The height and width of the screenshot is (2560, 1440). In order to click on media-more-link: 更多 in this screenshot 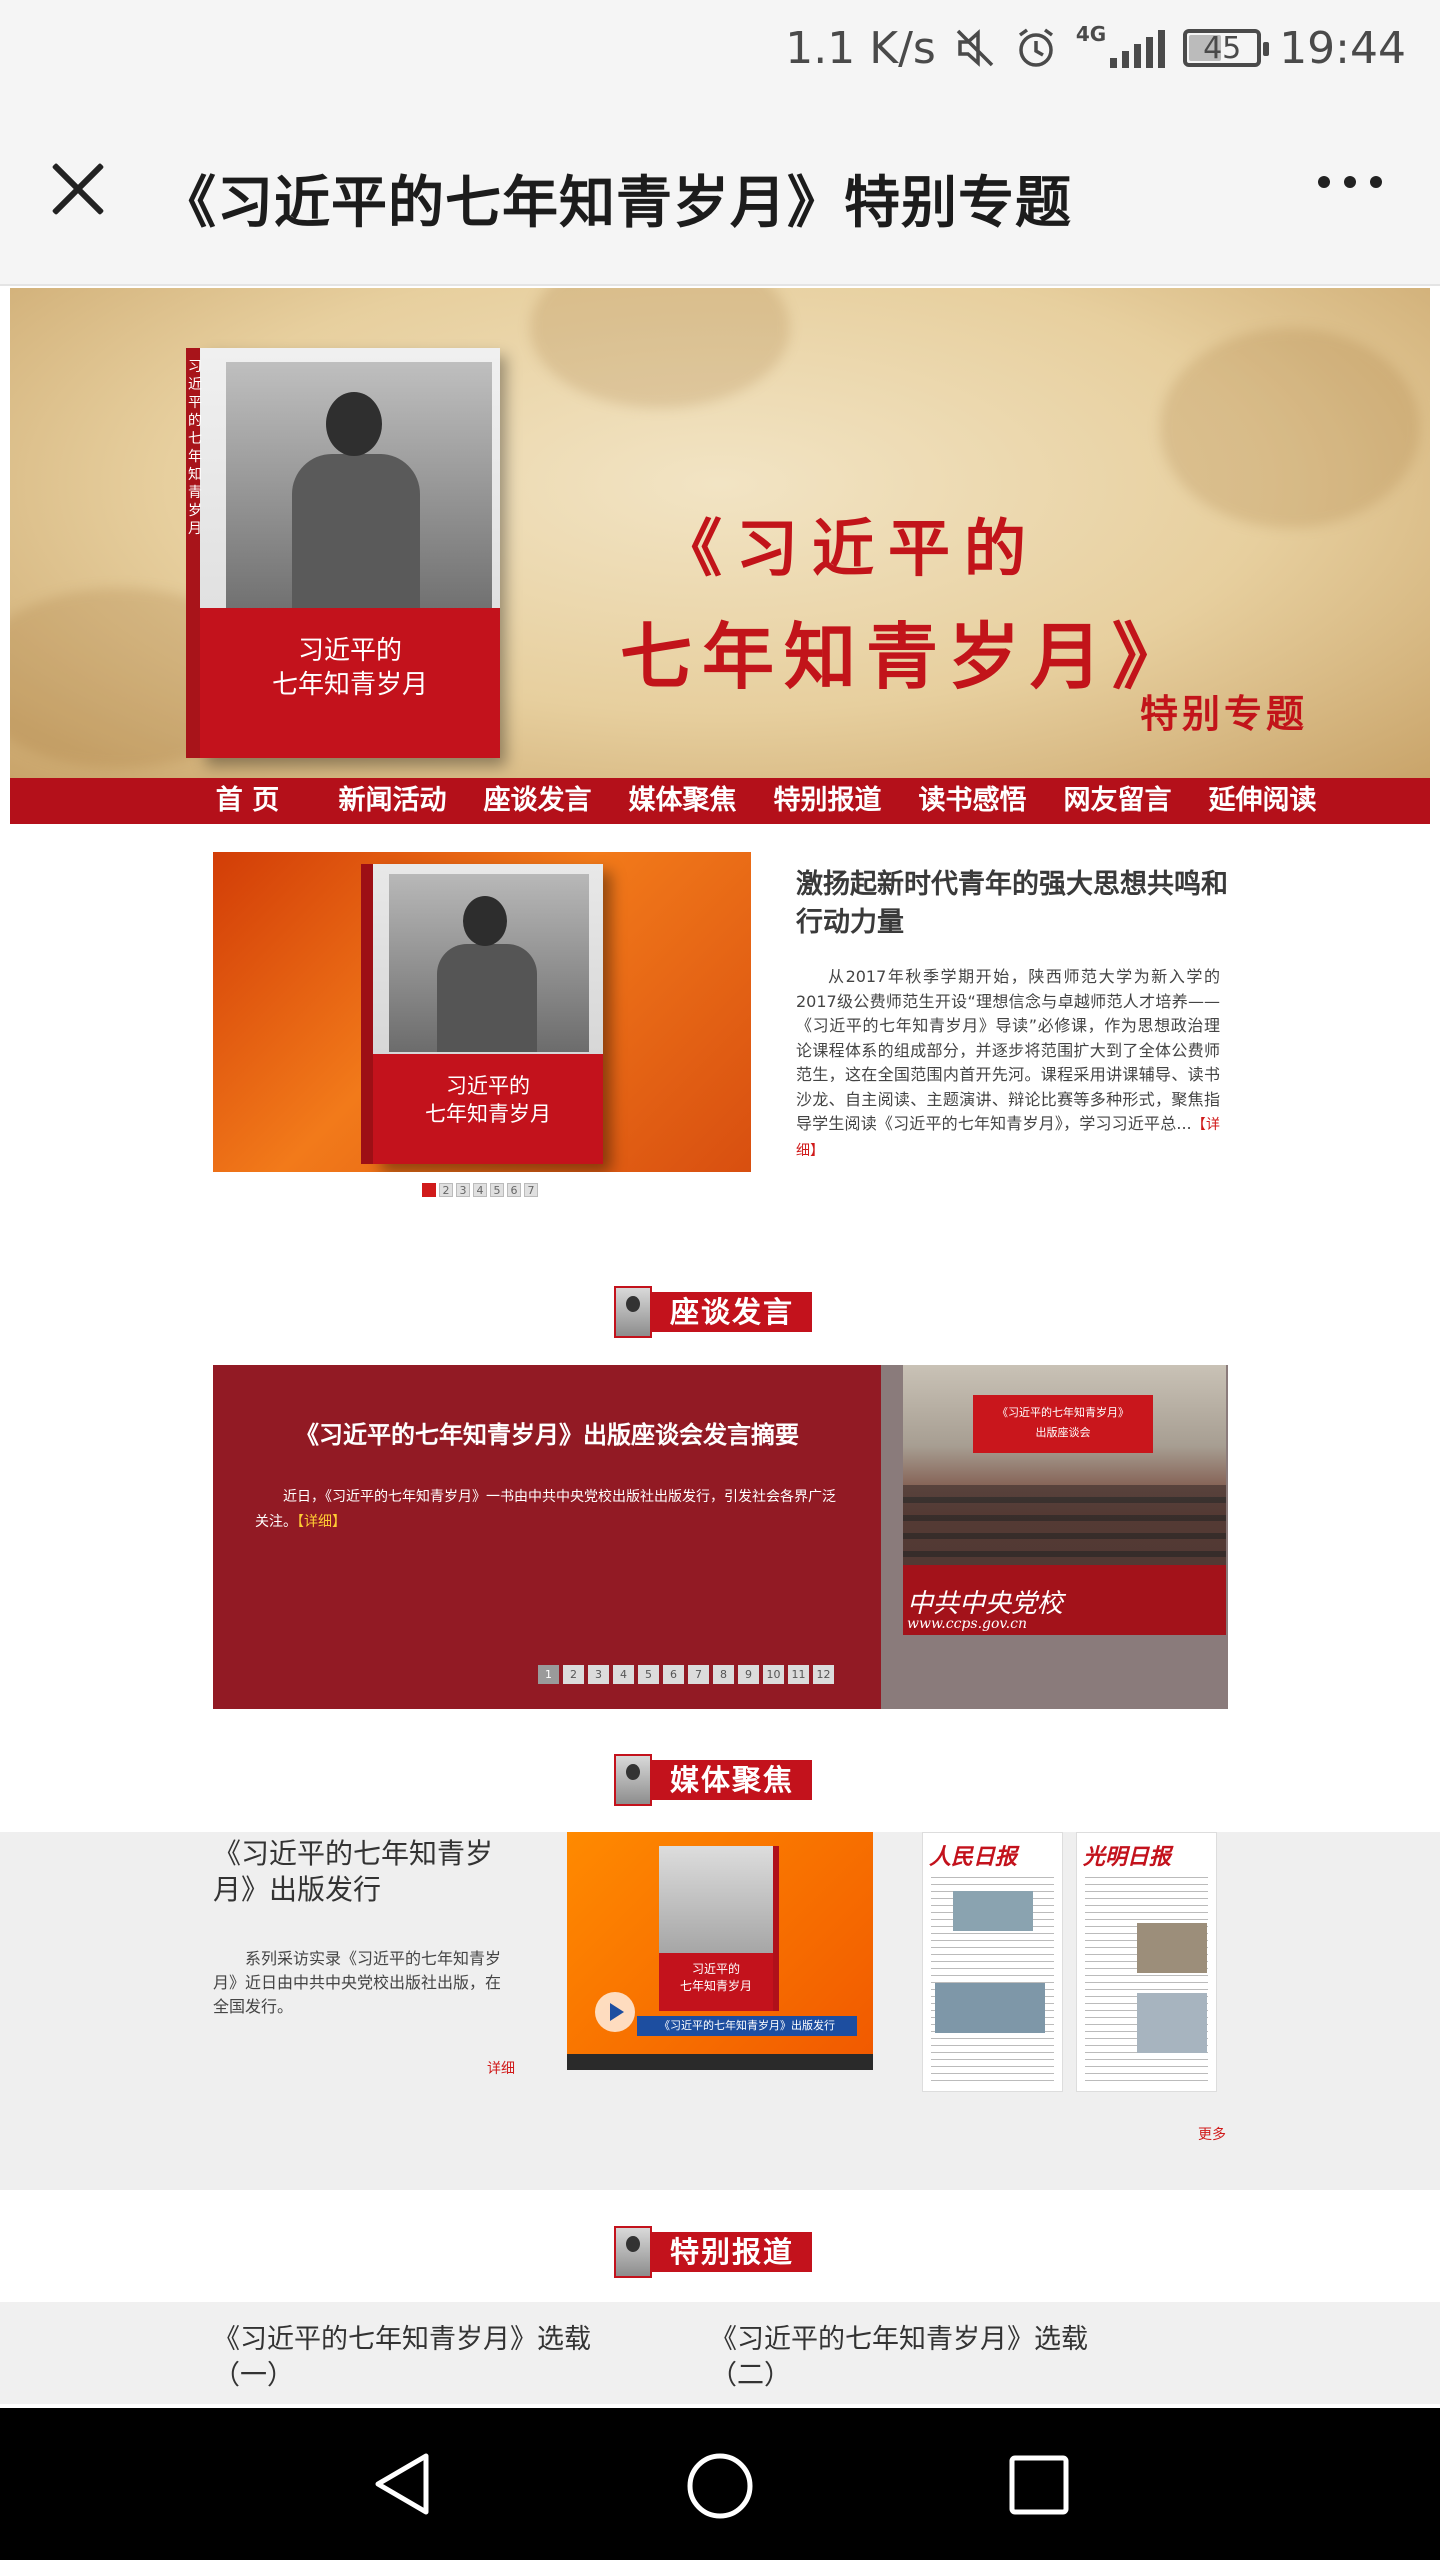, I will do `click(1212, 2134)`.